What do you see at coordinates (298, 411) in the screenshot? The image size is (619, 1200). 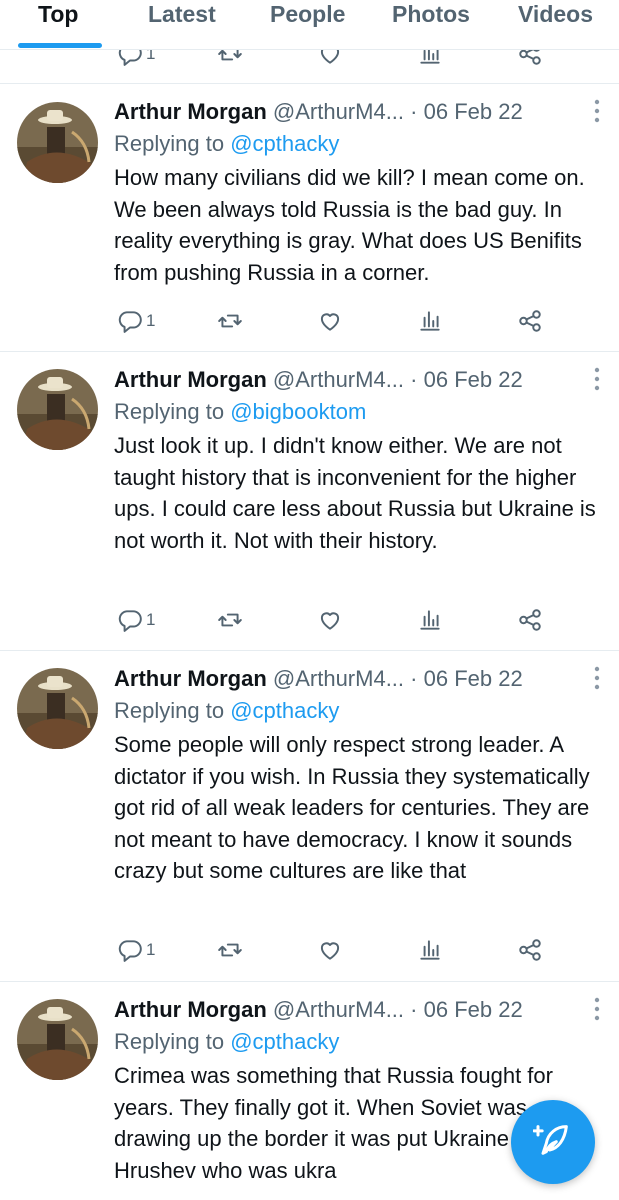 I see `replying-mention: @bigbooktom` at bounding box center [298, 411].